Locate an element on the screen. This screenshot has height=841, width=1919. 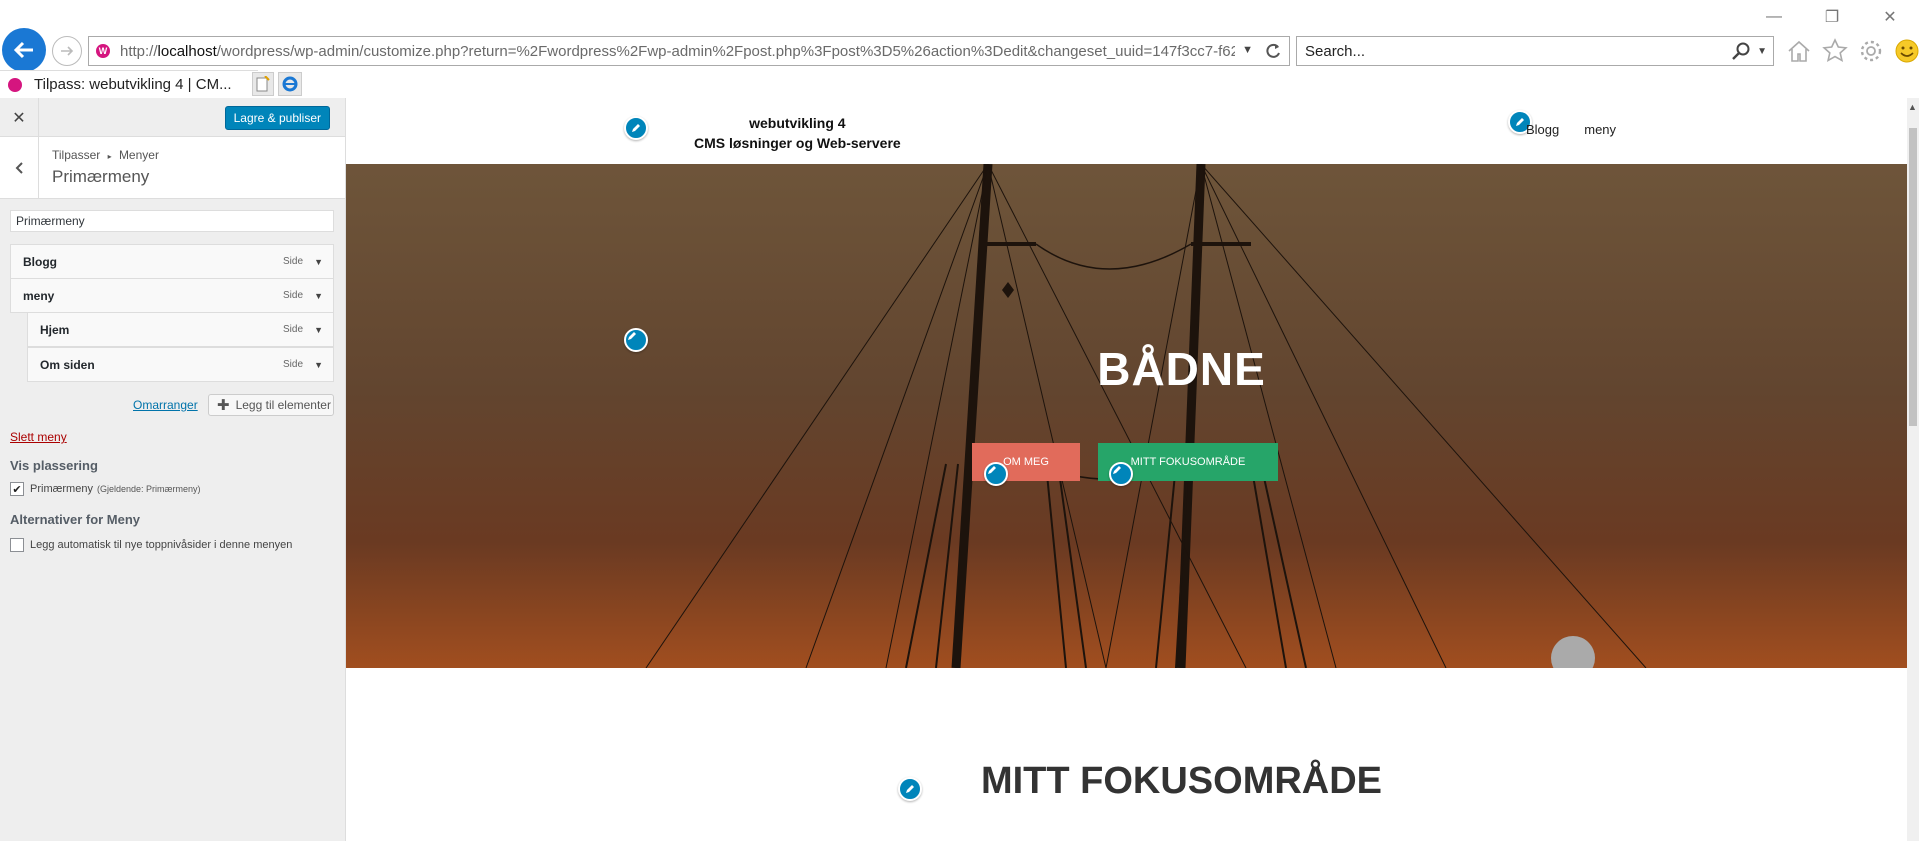
menu-item: Hjem Side ▼ is located at coordinates (180, 329).